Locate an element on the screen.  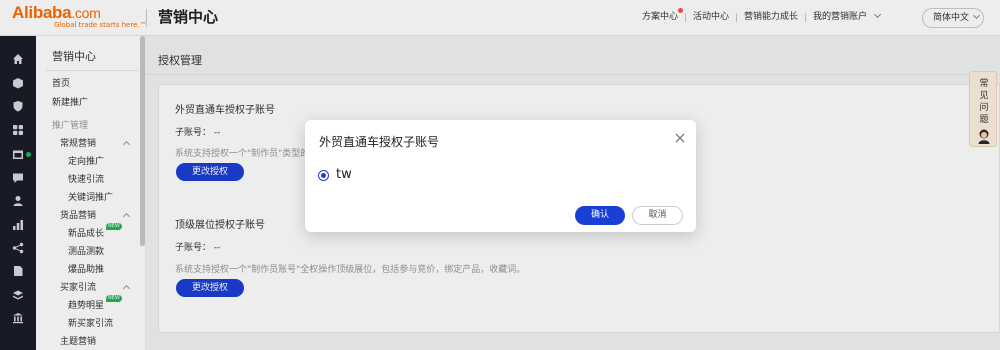
close-icon is located at coordinates (680, 138).